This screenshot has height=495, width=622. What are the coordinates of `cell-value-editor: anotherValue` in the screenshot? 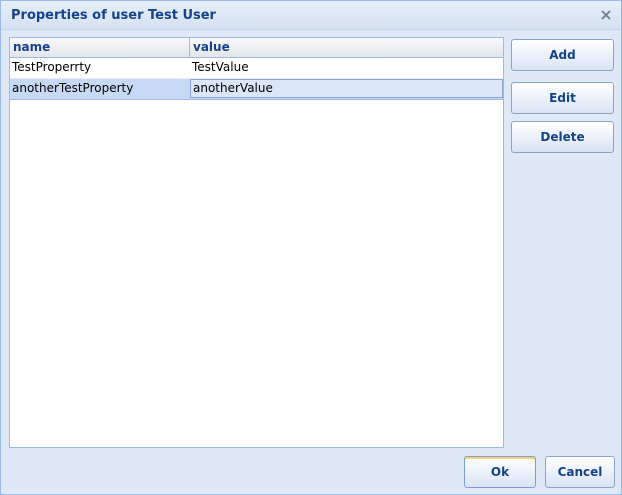 It's located at (346, 88).